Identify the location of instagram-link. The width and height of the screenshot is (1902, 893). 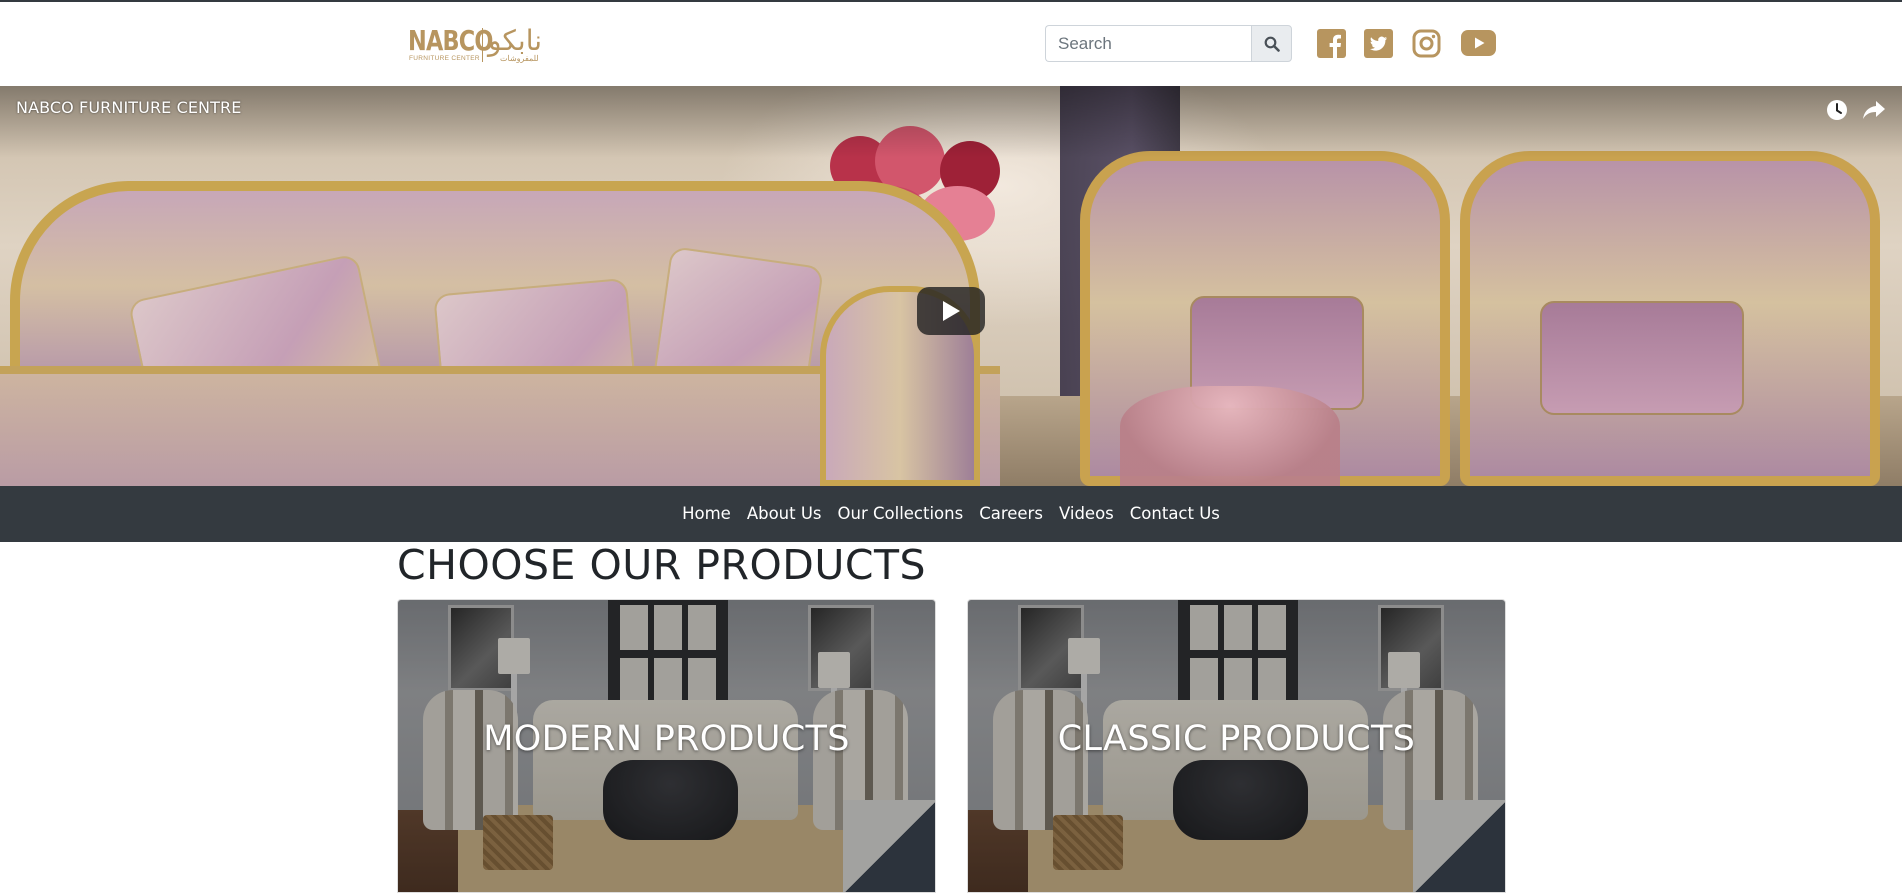
(1426, 43).